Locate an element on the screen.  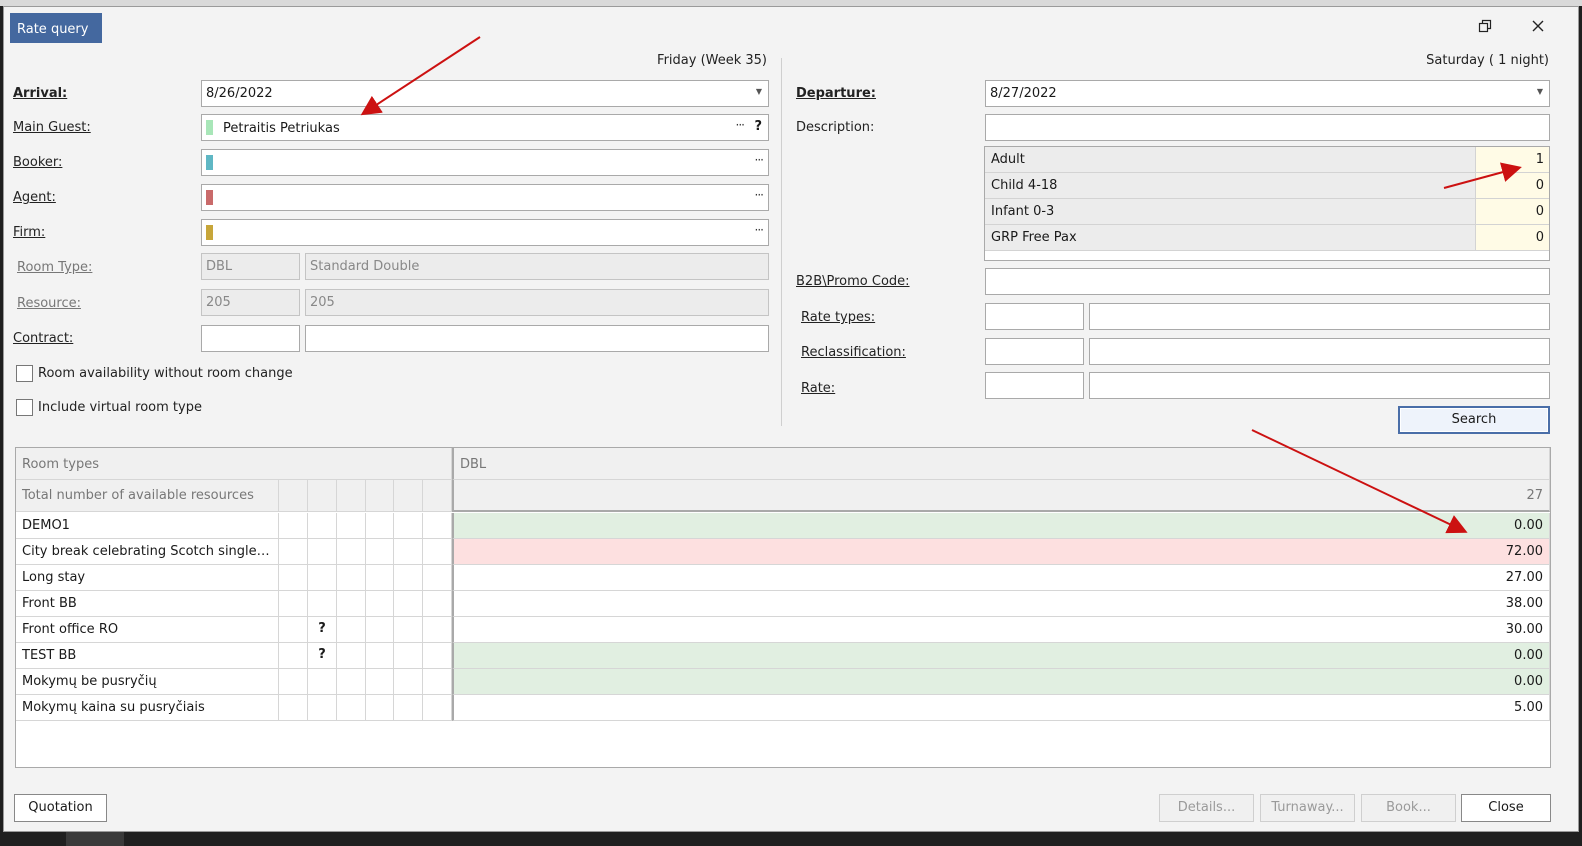
description-input is located at coordinates (1267, 127).